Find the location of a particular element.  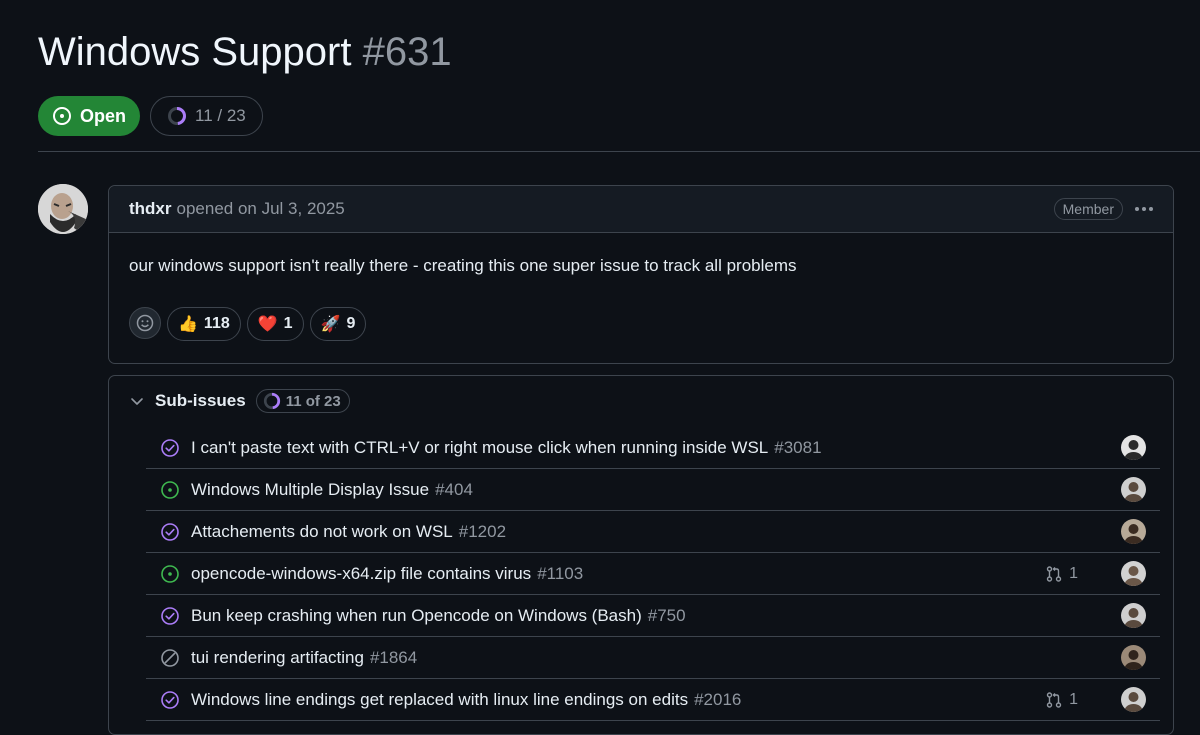

thumbs-up-icon: 👍 is located at coordinates (188, 324).